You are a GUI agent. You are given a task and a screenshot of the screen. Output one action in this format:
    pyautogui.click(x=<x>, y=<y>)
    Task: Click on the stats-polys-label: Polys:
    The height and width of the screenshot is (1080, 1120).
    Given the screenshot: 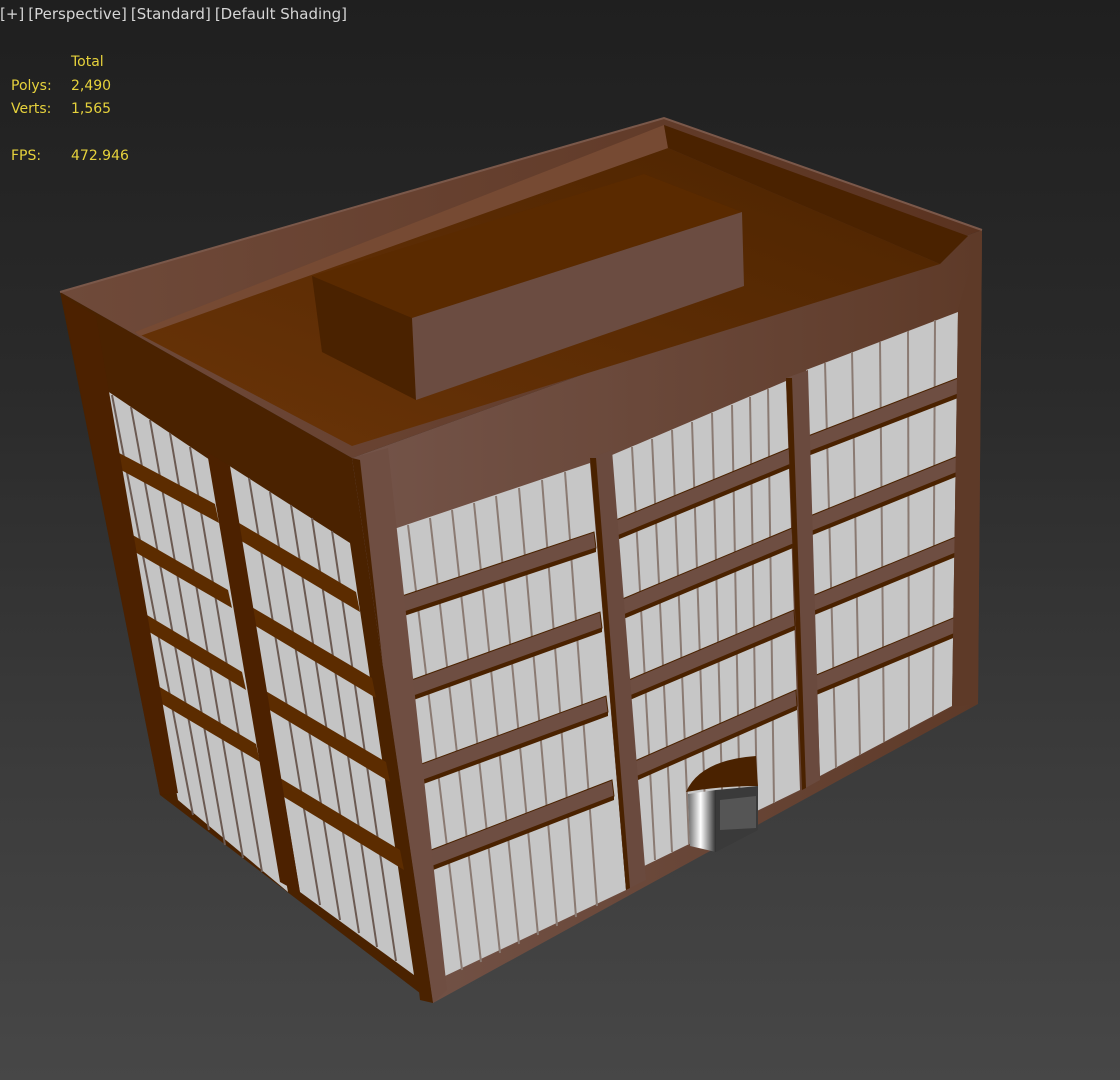 What is the action you would take?
    pyautogui.click(x=31, y=85)
    